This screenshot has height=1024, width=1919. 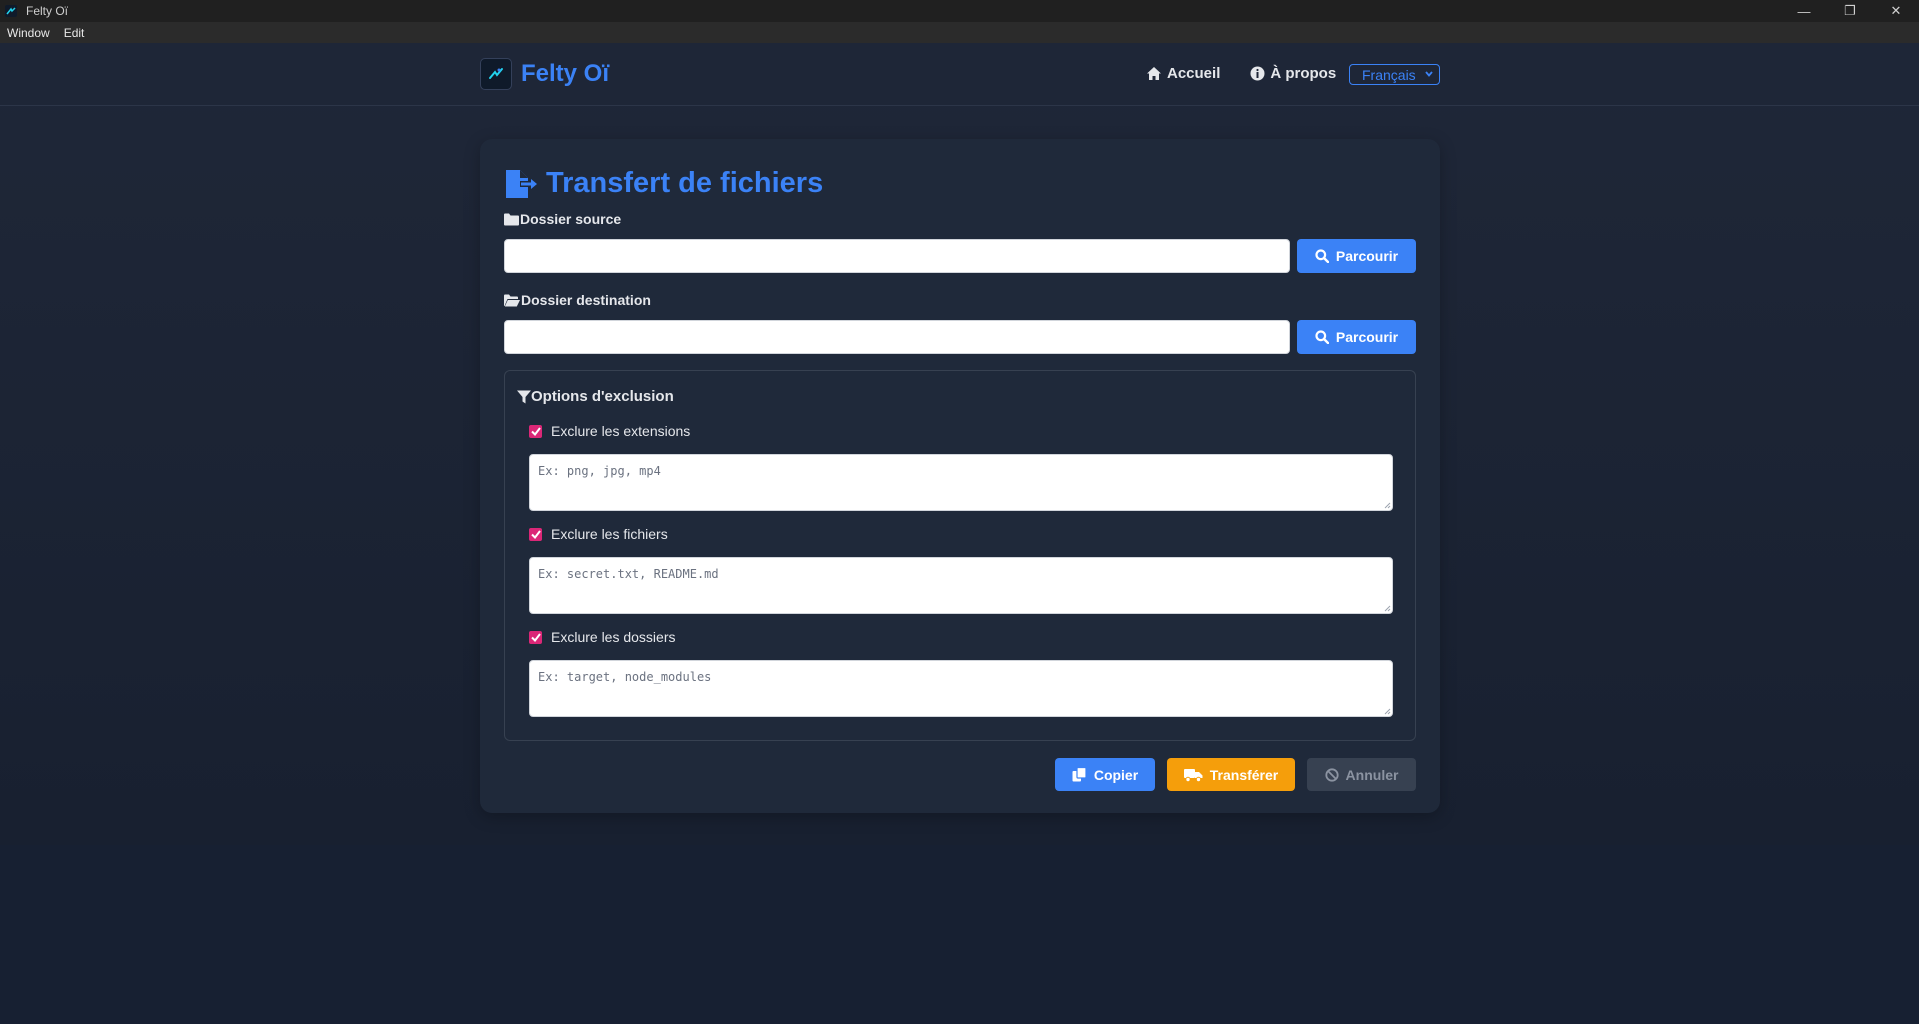 I want to click on cancel-button: Annuler, so click(x=1361, y=774).